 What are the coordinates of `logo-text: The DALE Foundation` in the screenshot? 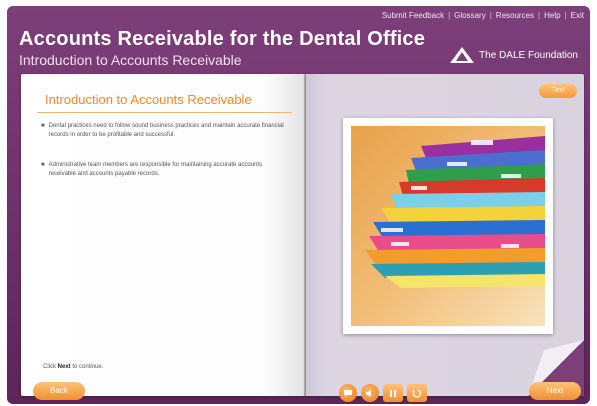 It's located at (528, 55).